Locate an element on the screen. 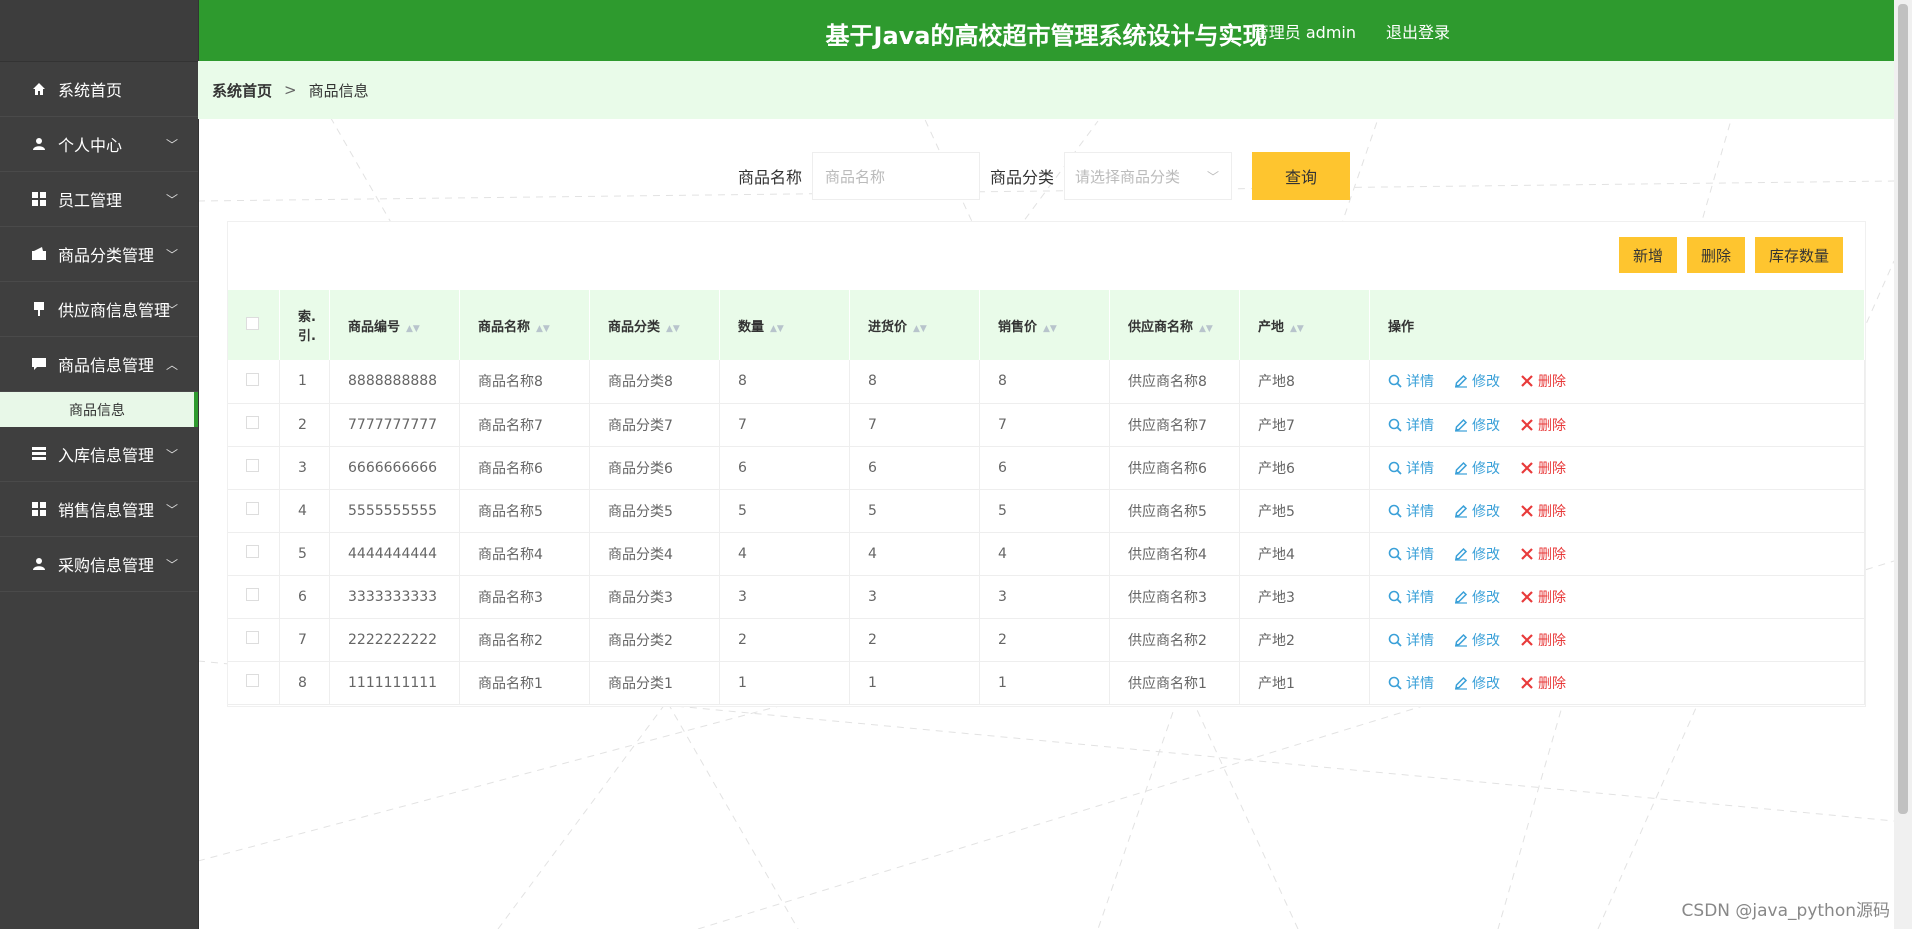  select-all-checkbox is located at coordinates (252, 323).